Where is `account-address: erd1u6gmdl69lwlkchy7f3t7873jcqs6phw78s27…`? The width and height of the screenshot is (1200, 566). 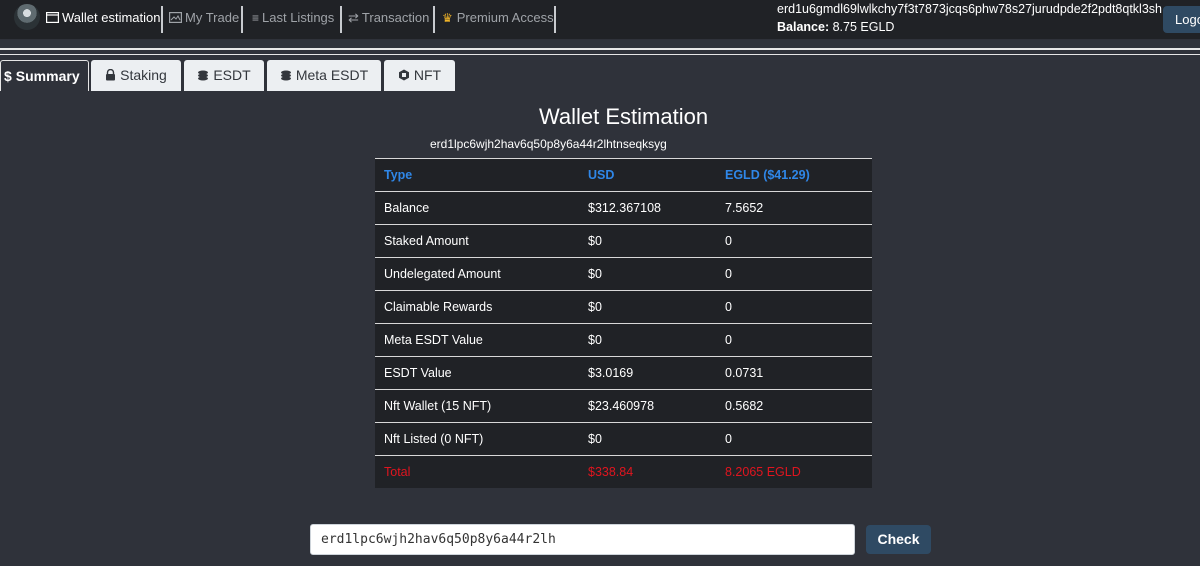
account-address: erd1u6gmdl69lwlkchy7f3t7873jcqs6phw78s27… is located at coordinates (969, 9).